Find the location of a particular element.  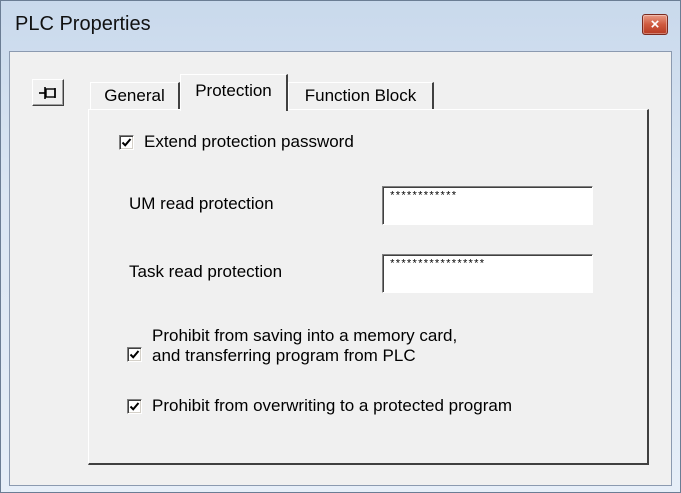

extend-protection-password-label: Extend protection password is located at coordinates (249, 141).